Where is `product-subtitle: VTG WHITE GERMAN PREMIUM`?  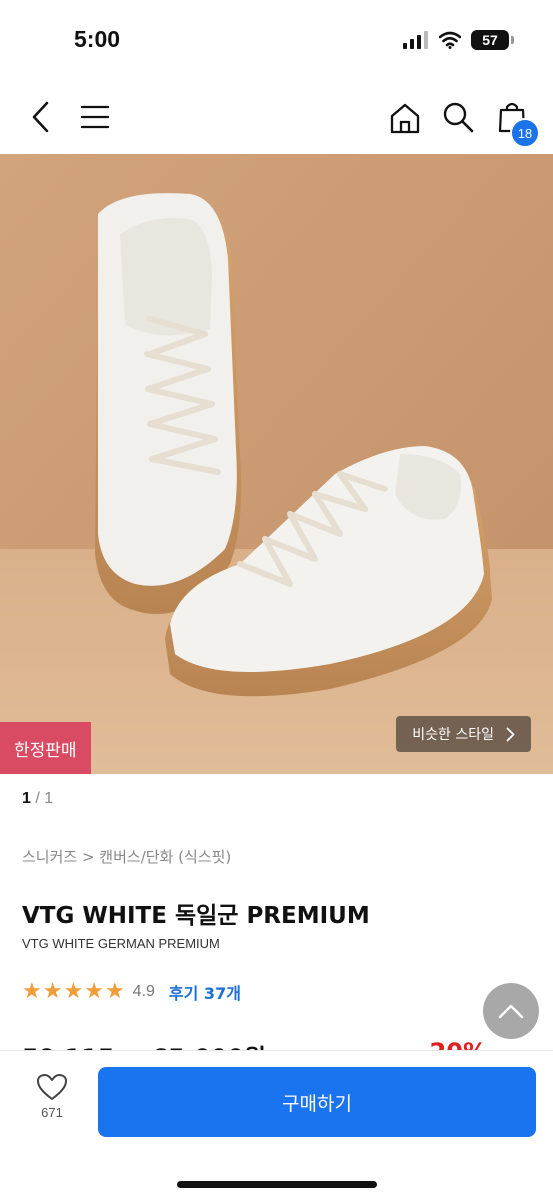
product-subtitle: VTG WHITE GERMAN PREMIUM is located at coordinates (121, 943).